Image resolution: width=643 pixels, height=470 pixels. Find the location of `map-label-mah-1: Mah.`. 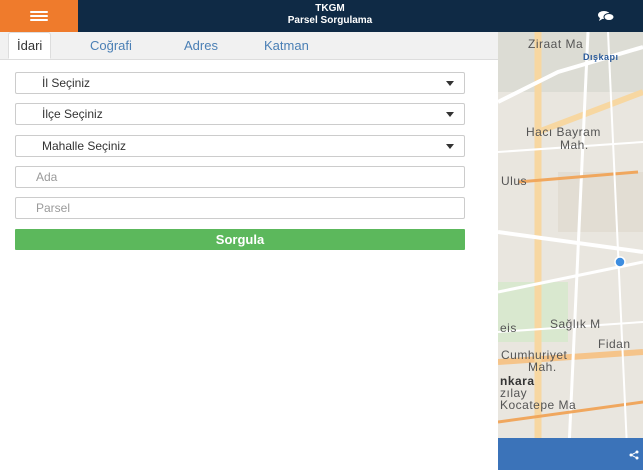

map-label-mah-1: Mah. is located at coordinates (574, 145).